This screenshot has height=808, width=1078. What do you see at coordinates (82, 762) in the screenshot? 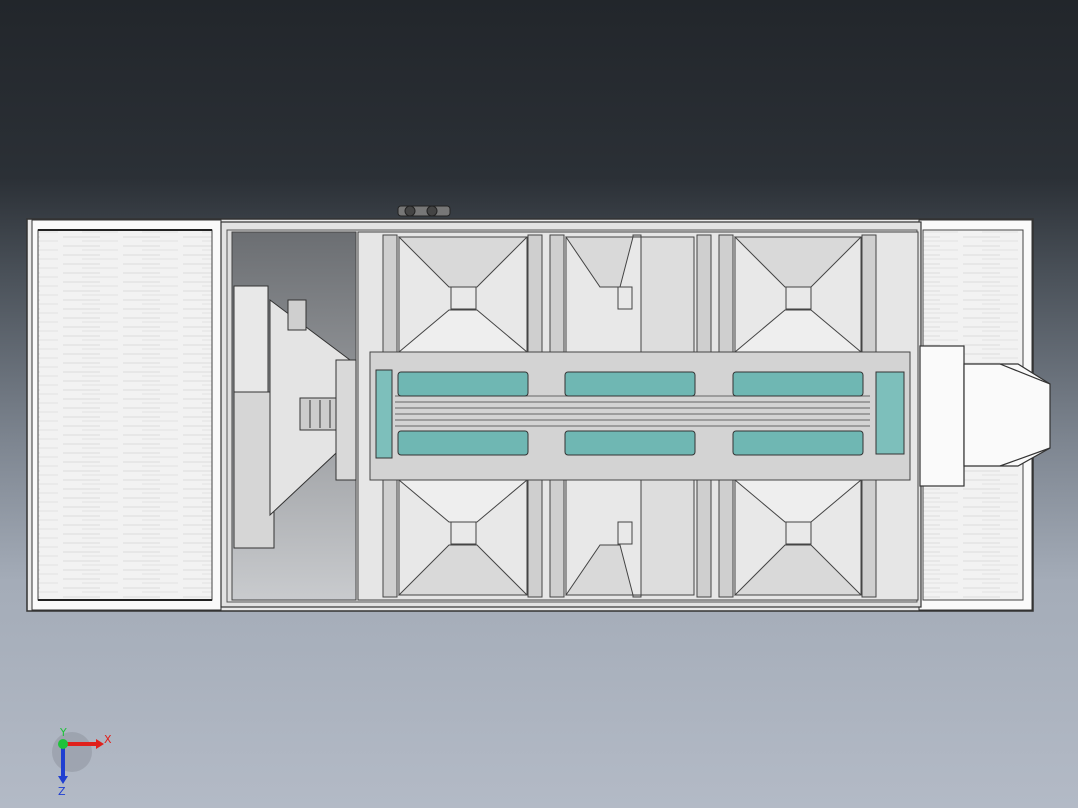
I see `orientation-triad: X Y Z` at bounding box center [82, 762].